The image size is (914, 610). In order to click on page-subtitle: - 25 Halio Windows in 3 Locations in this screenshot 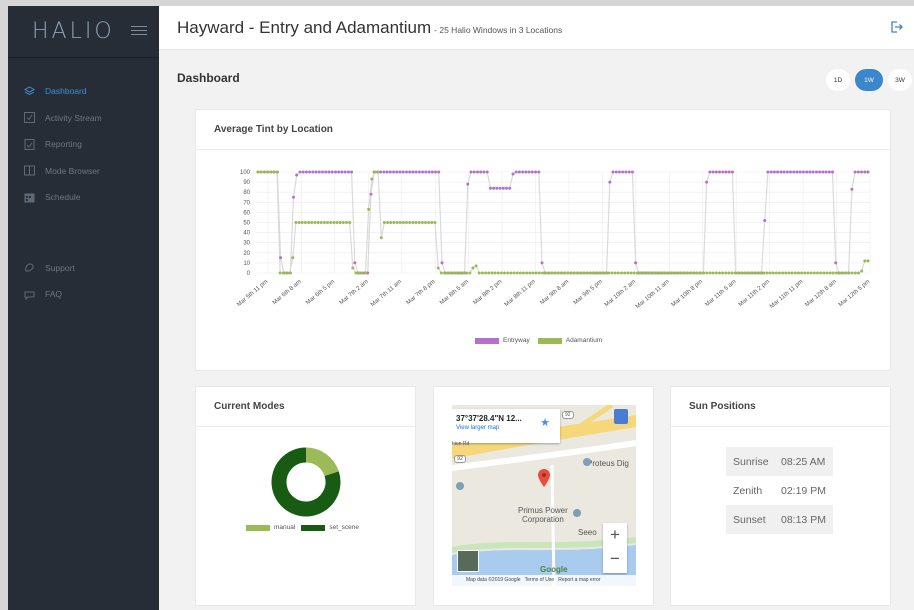, I will do `click(498, 30)`.